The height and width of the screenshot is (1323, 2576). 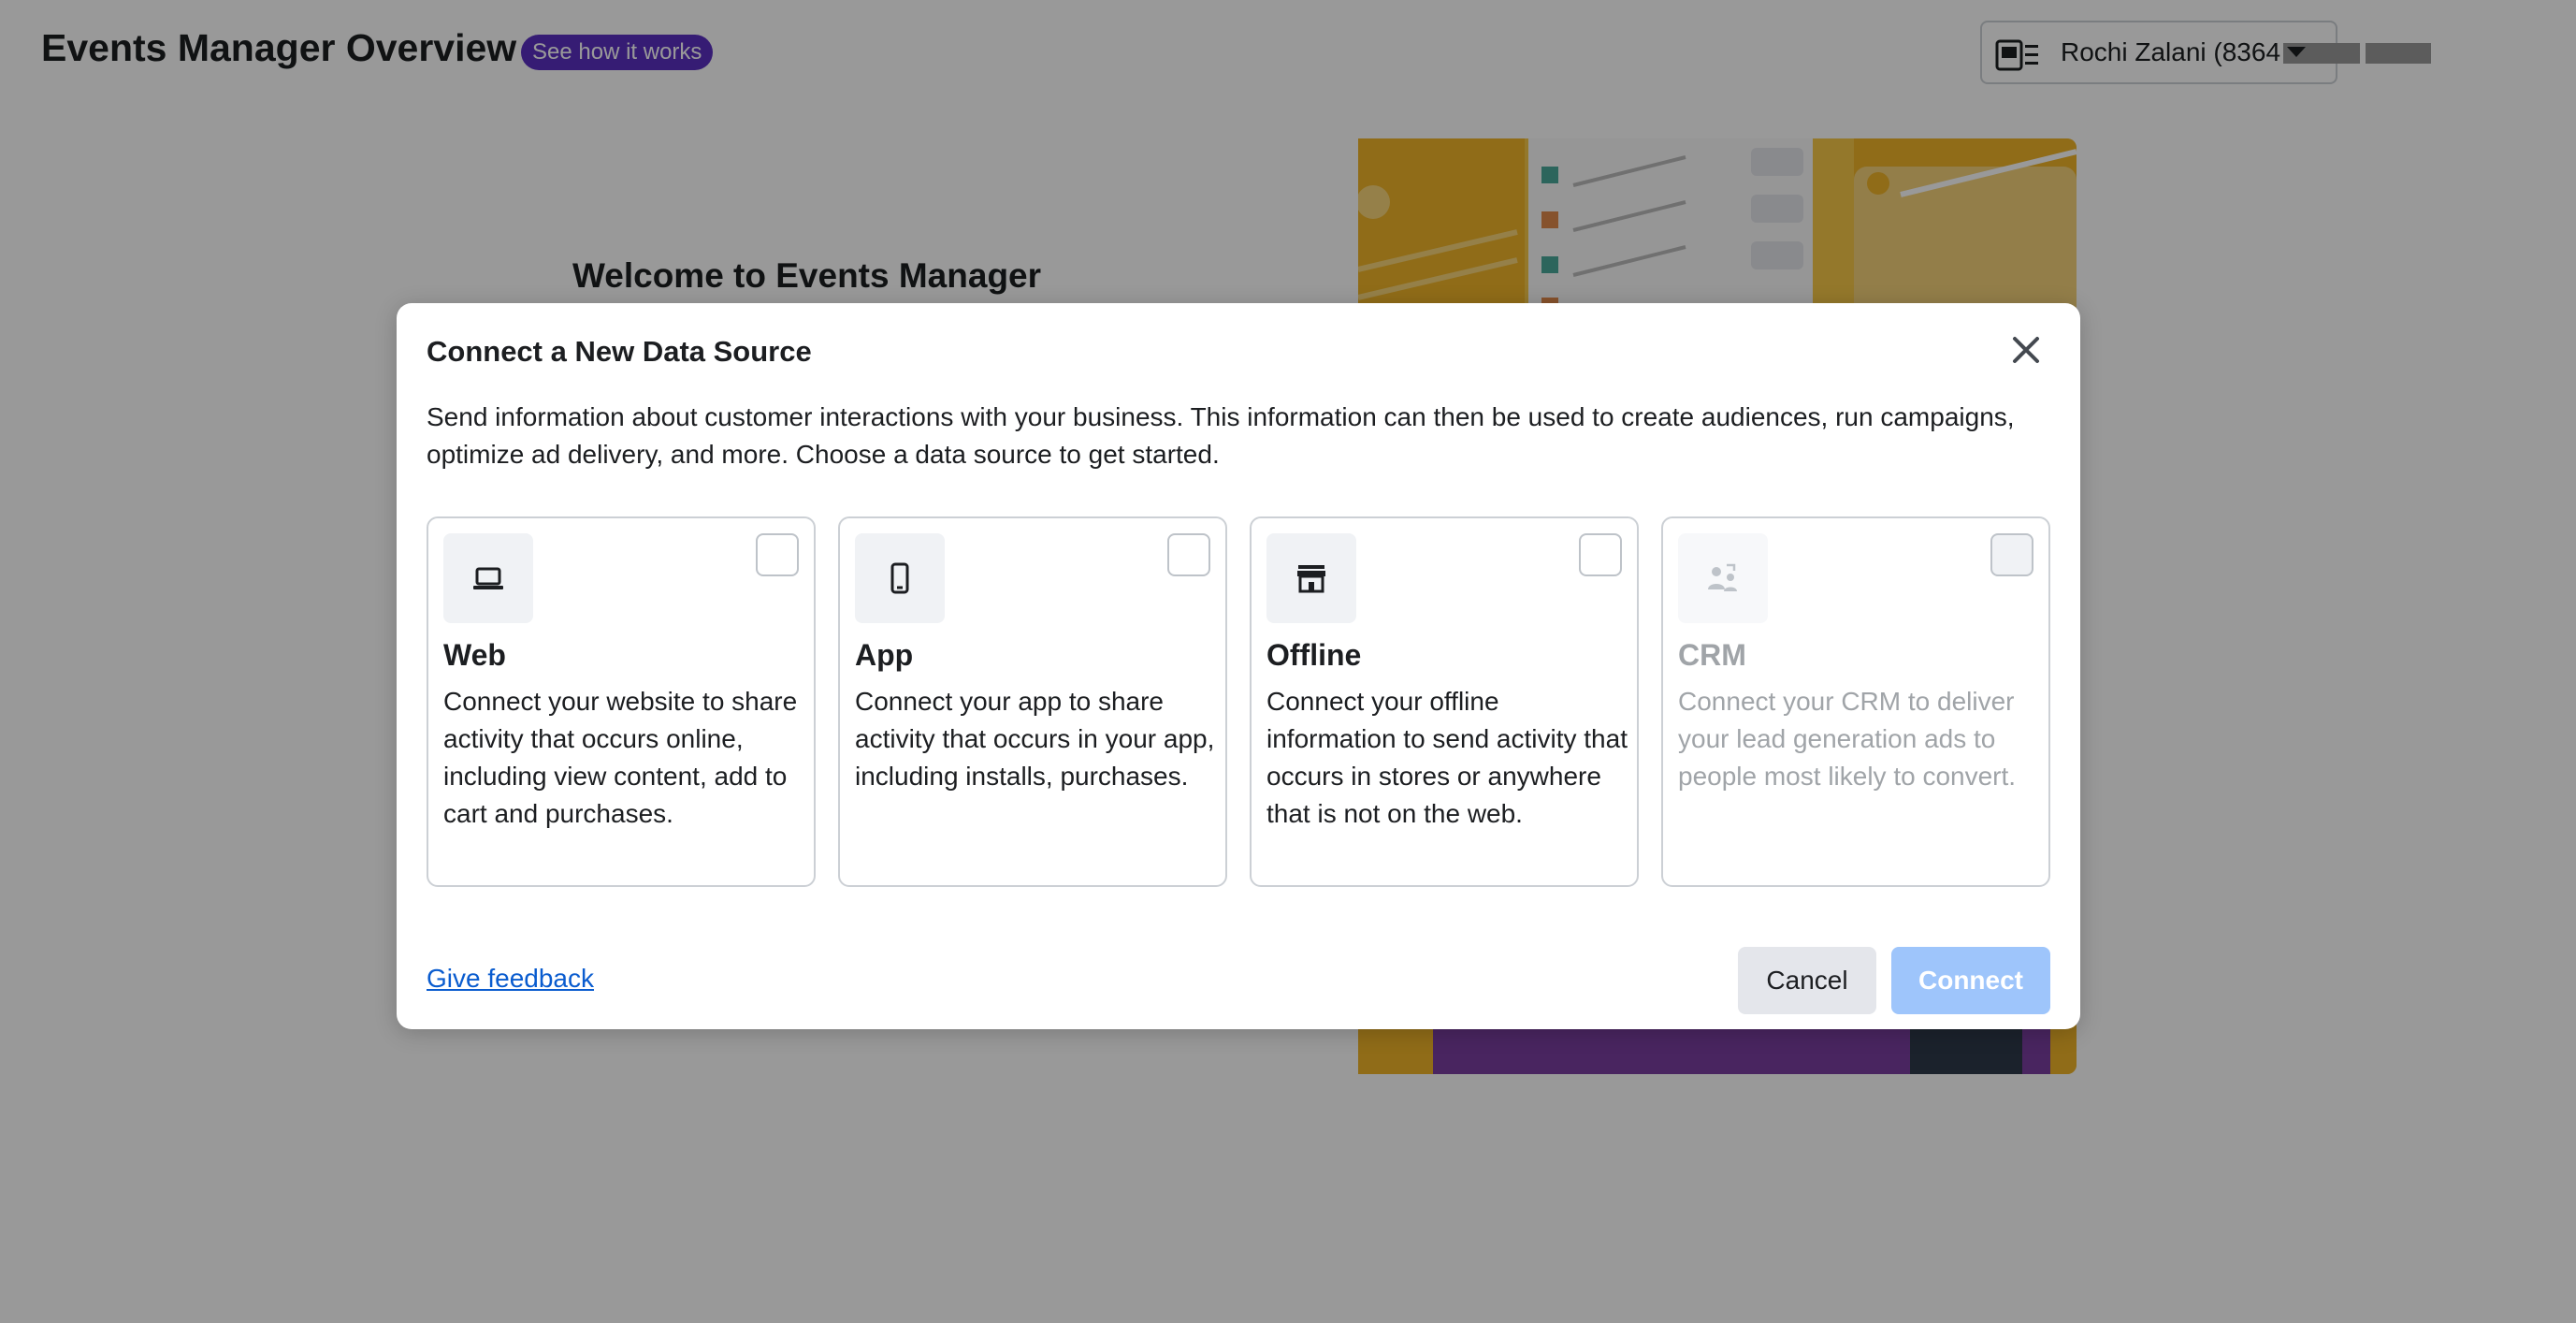 What do you see at coordinates (2011, 554) in the screenshot?
I see `source-checkbox-crm` at bounding box center [2011, 554].